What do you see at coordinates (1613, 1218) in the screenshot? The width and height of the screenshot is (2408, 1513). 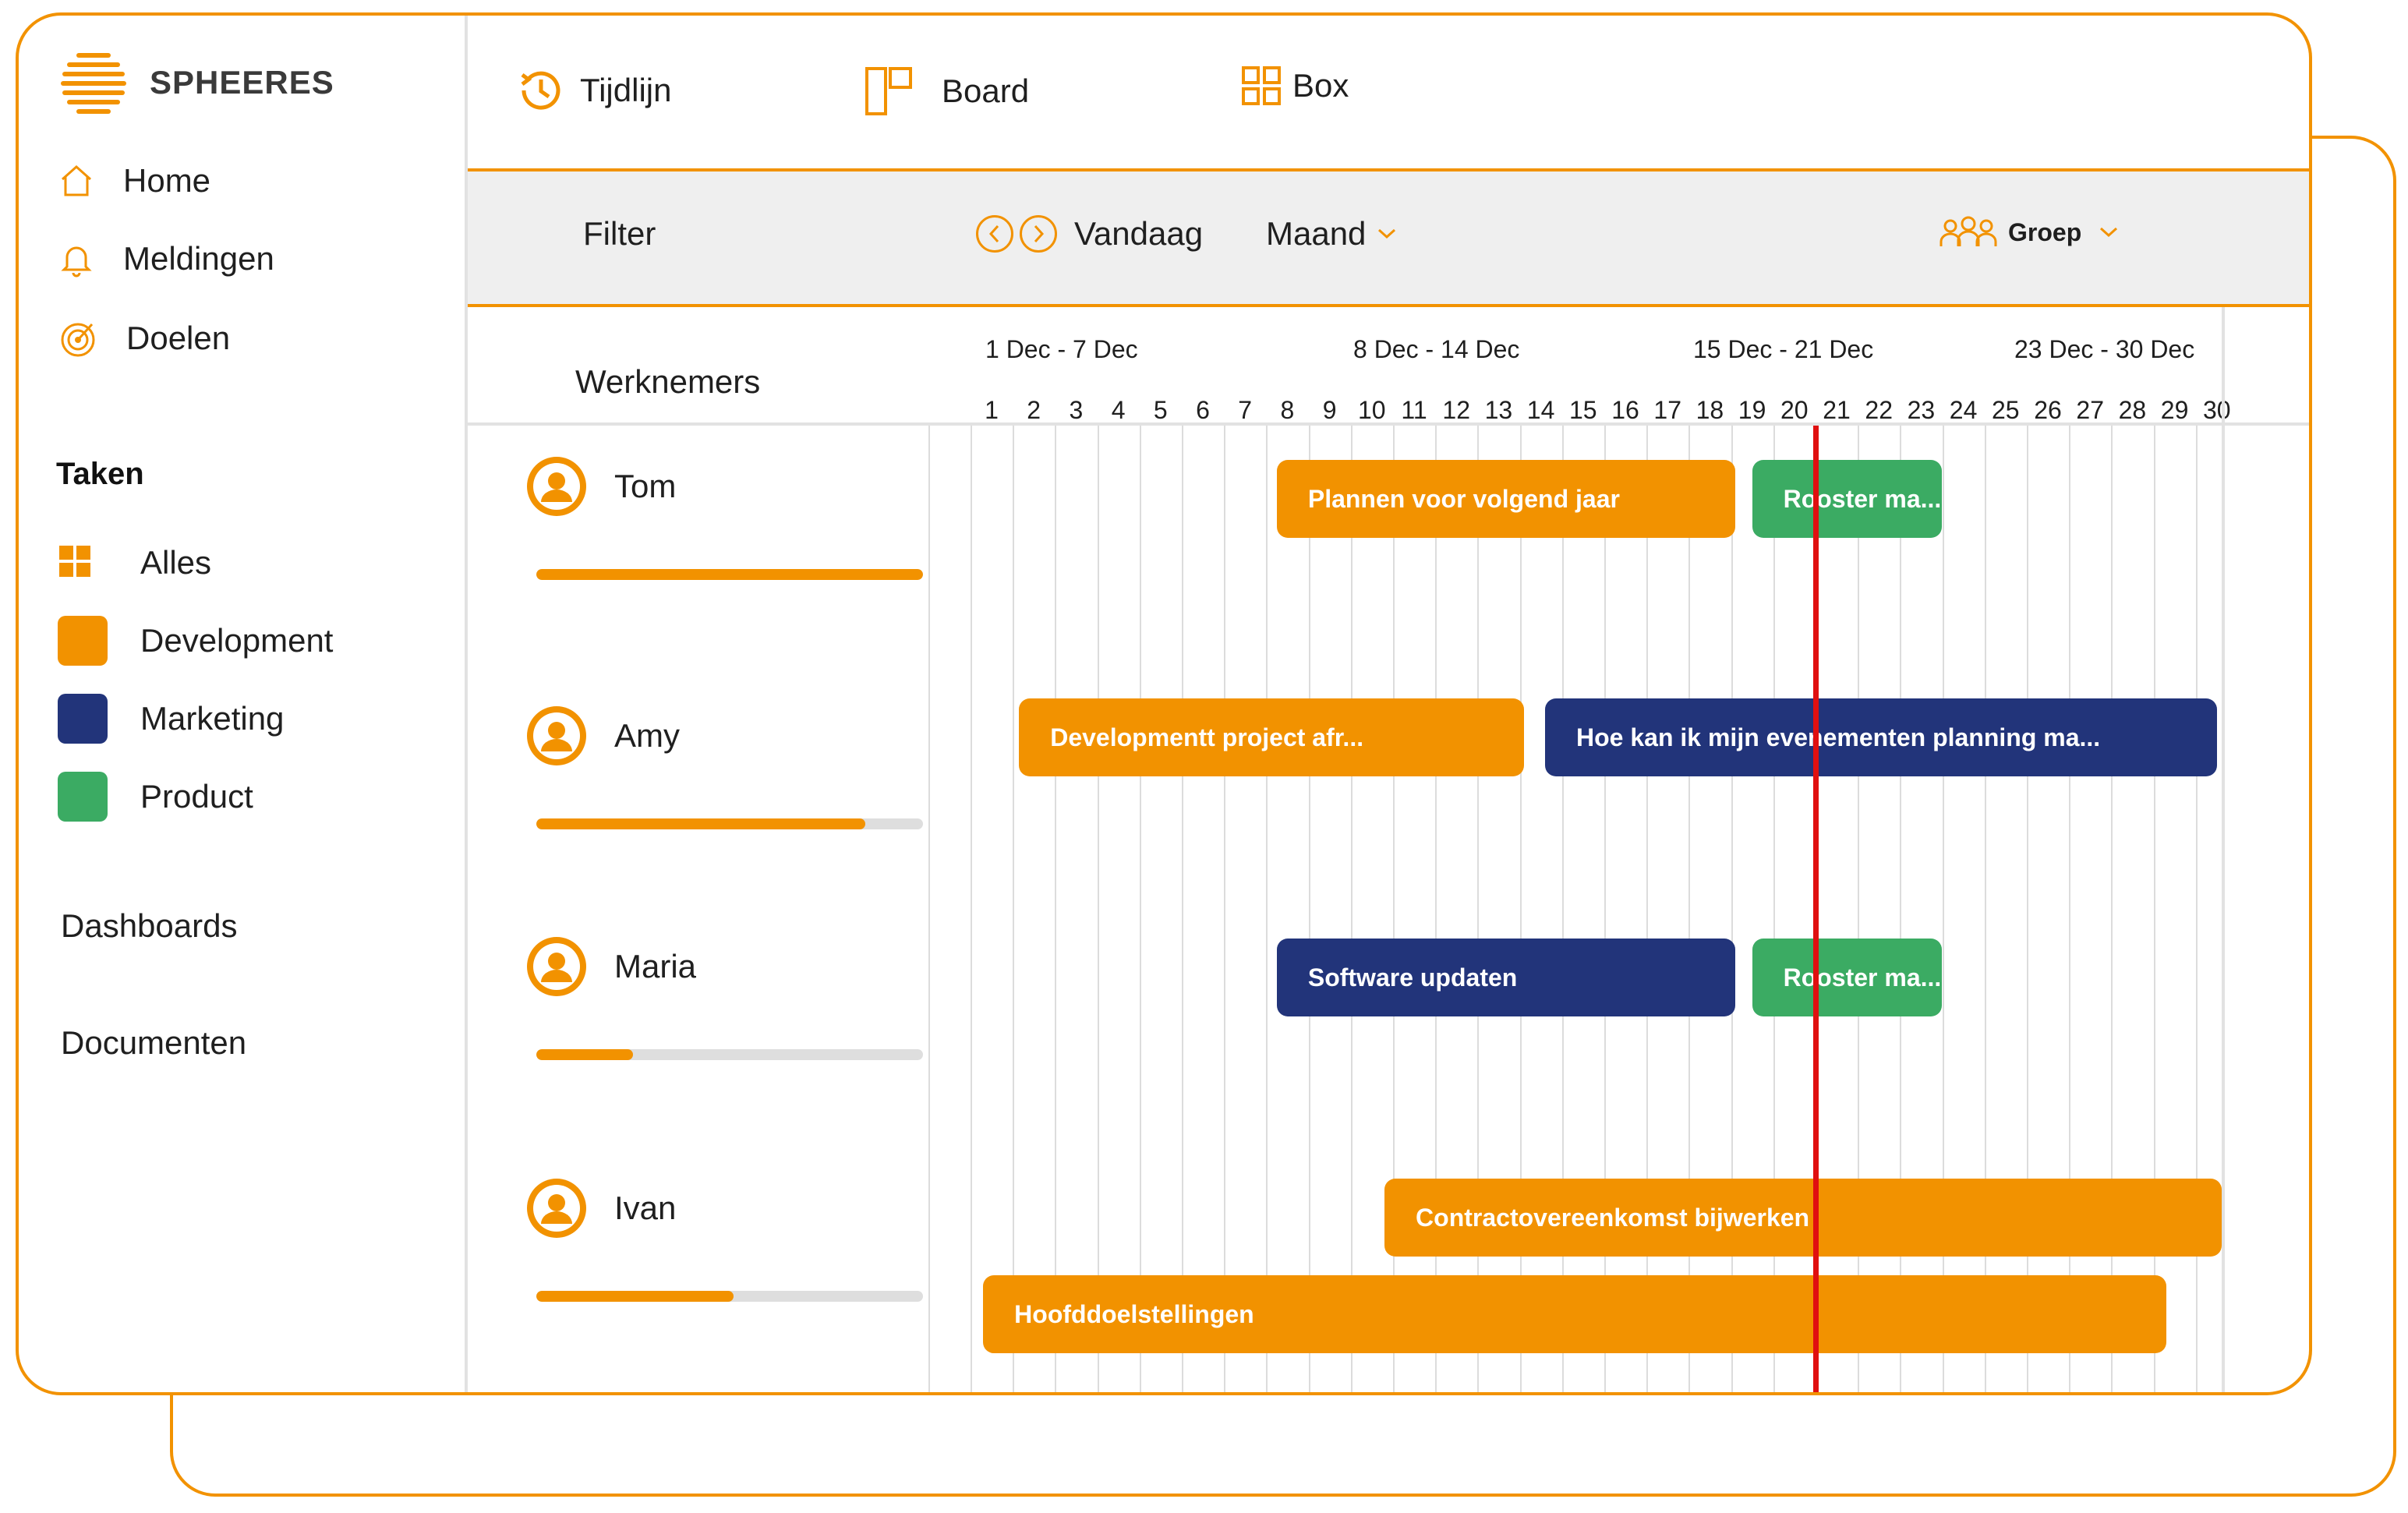 I see `task-bar-label: Contractovereenkomst bijwerken` at bounding box center [1613, 1218].